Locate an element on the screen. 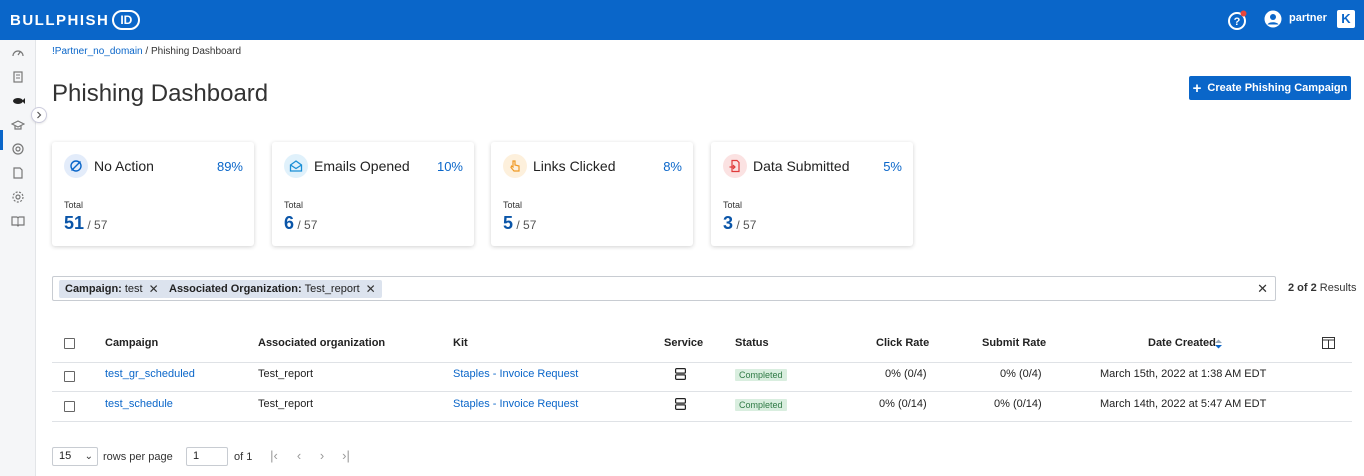 The height and width of the screenshot is (476, 1364). page-of-label: of 1 is located at coordinates (243, 457).